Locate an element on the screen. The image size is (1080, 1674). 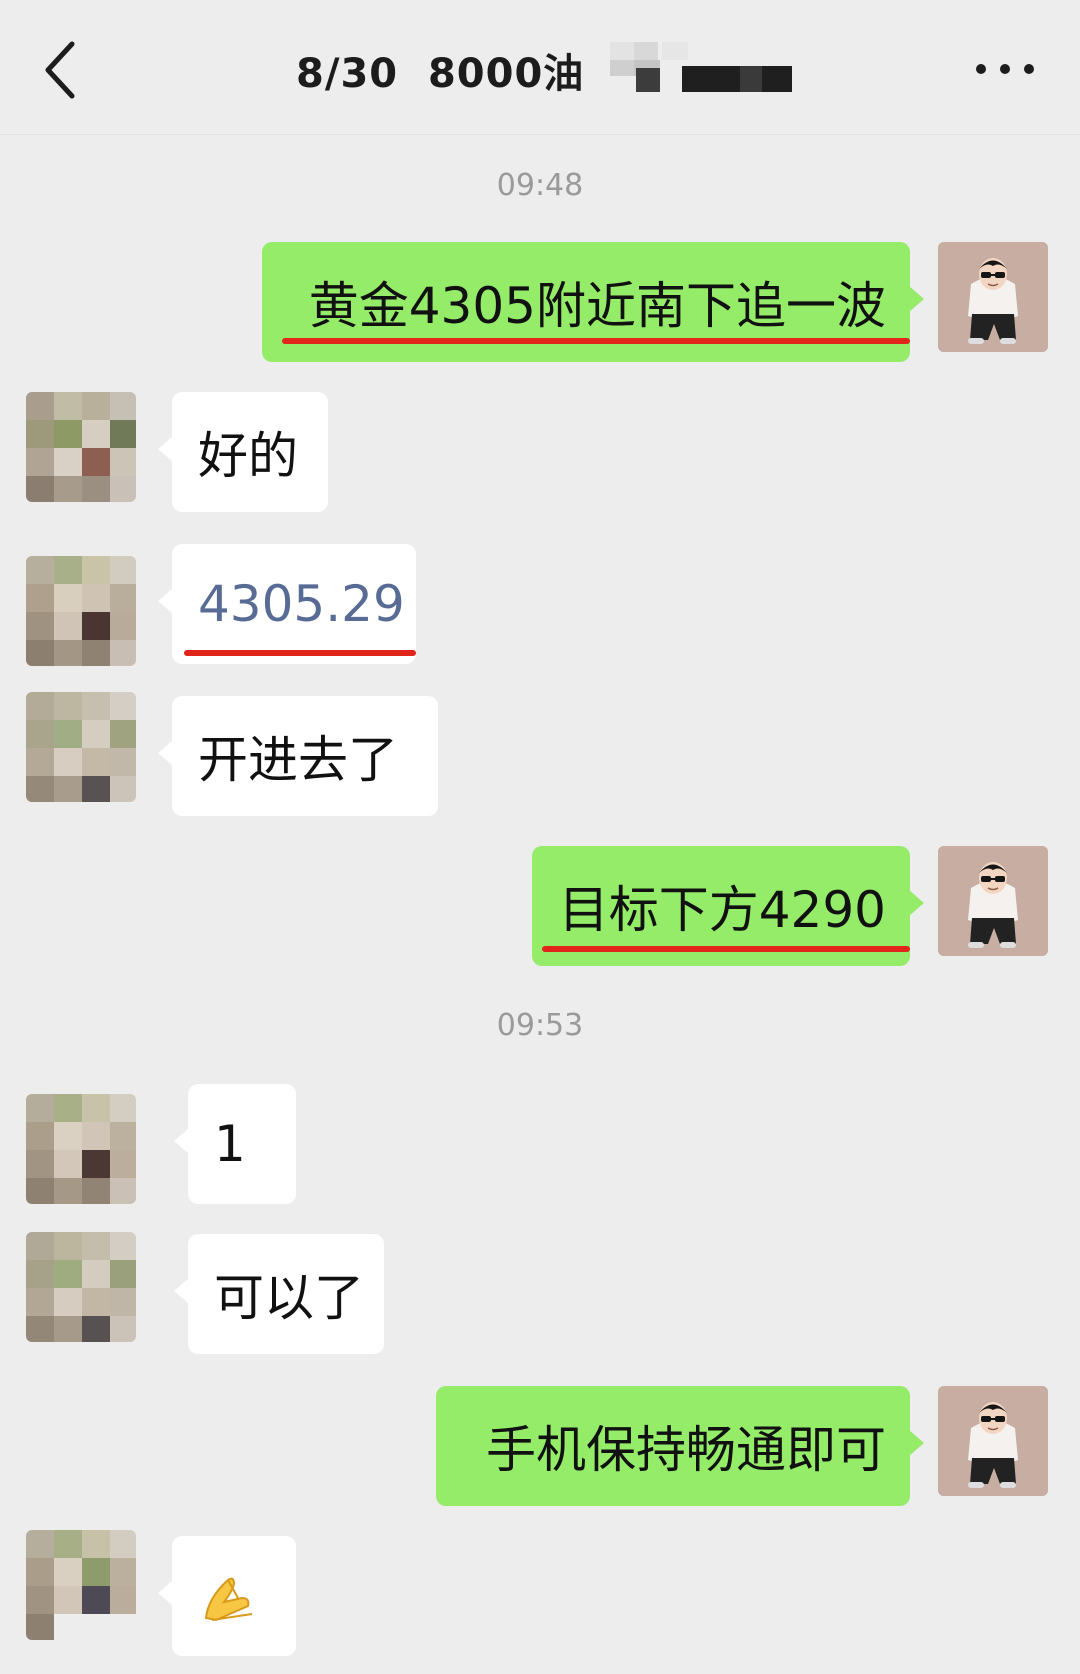
contact-message-bubble is located at coordinates (227, 1596).